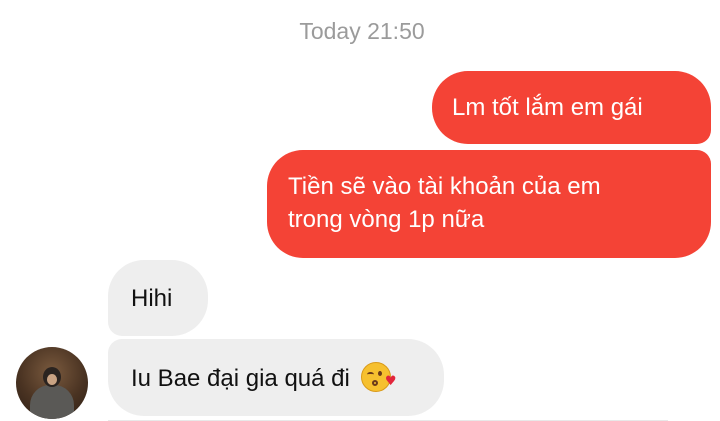 Image resolution: width=720 pixels, height=421 pixels. What do you see at coordinates (386, 219) in the screenshot?
I see `message-text-line: trong vòng 1p nữa` at bounding box center [386, 219].